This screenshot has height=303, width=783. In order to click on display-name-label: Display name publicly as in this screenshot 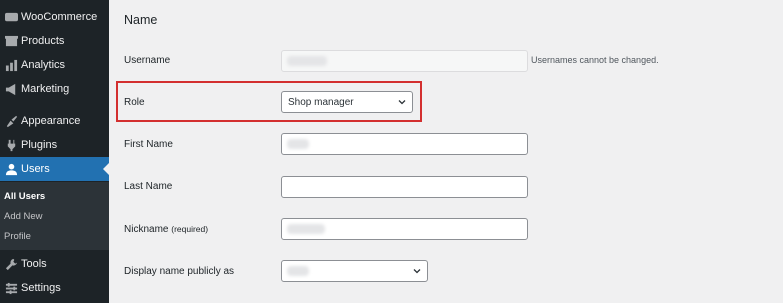, I will do `click(179, 271)`.